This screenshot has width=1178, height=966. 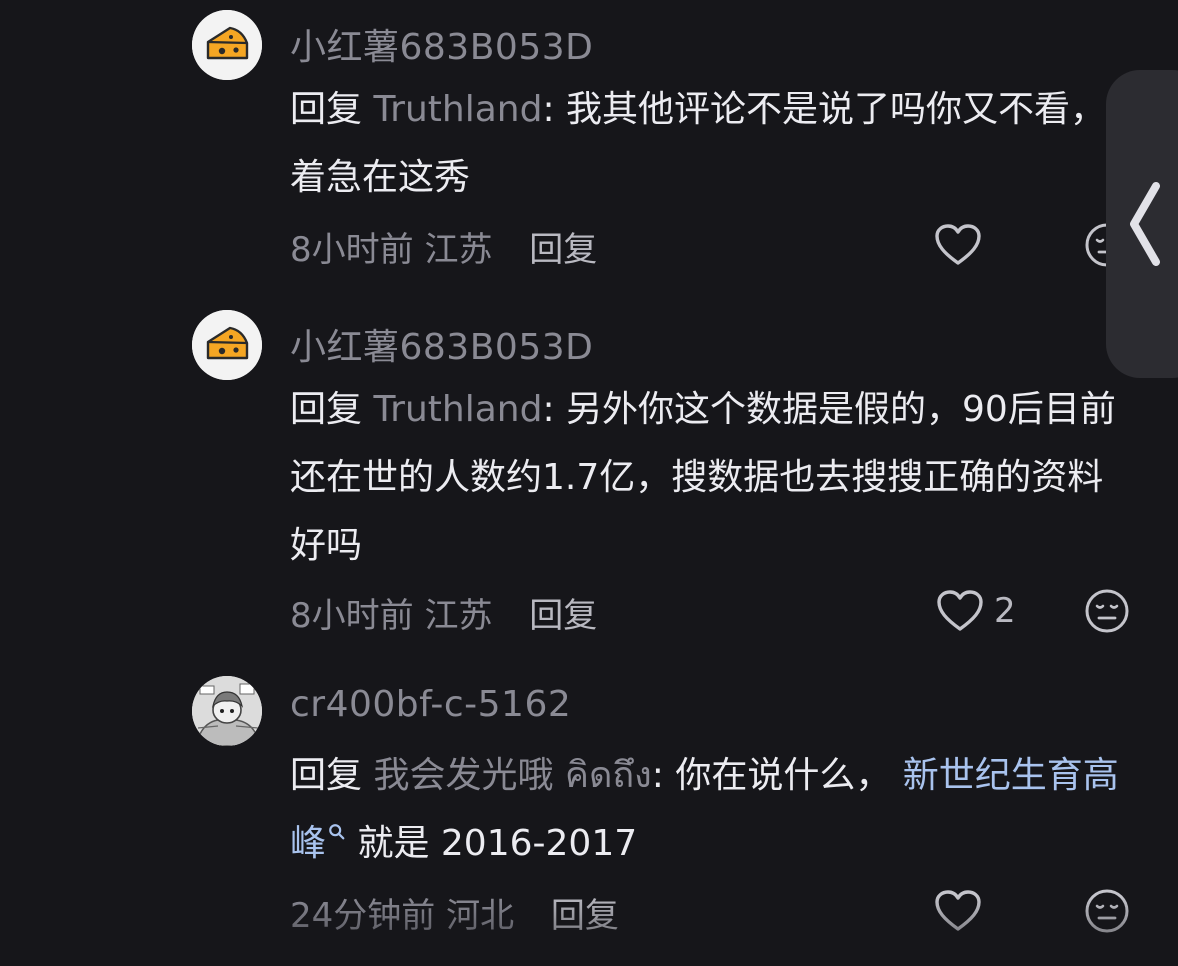 I want to click on manga-avatar-icon, so click(x=227, y=711).